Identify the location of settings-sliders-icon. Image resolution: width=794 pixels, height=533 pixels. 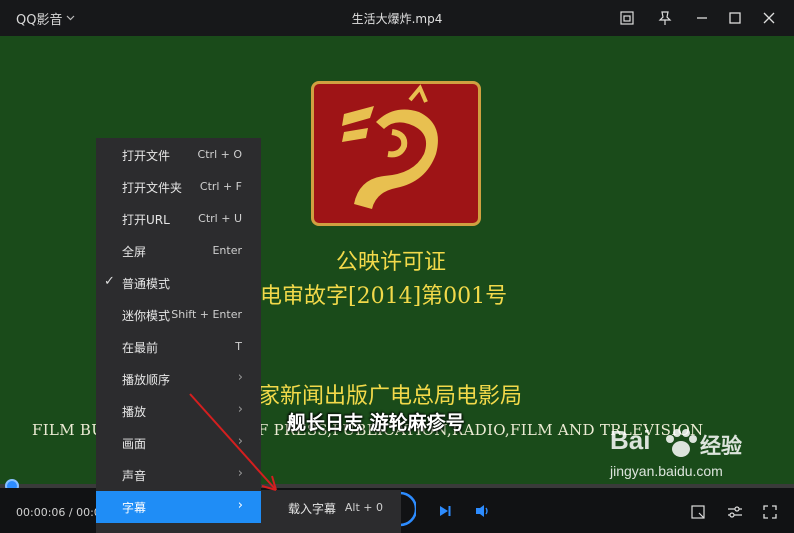
(735, 512).